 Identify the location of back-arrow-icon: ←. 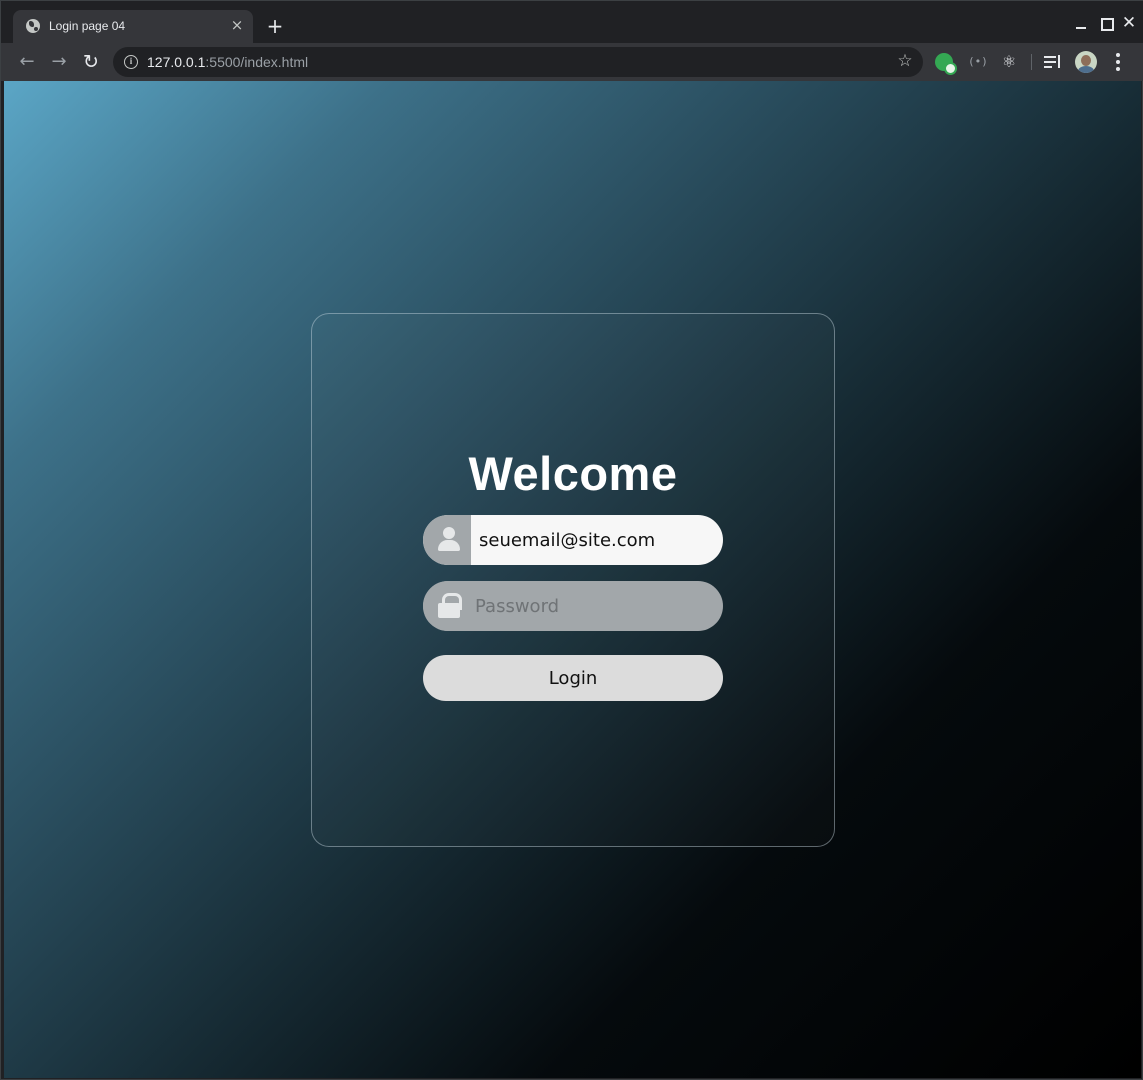
(27, 62).